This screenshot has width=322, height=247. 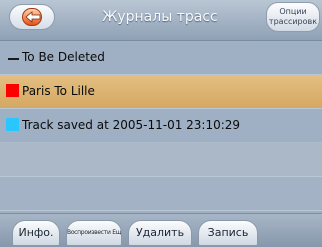 I want to click on back-button, so click(x=32, y=17).